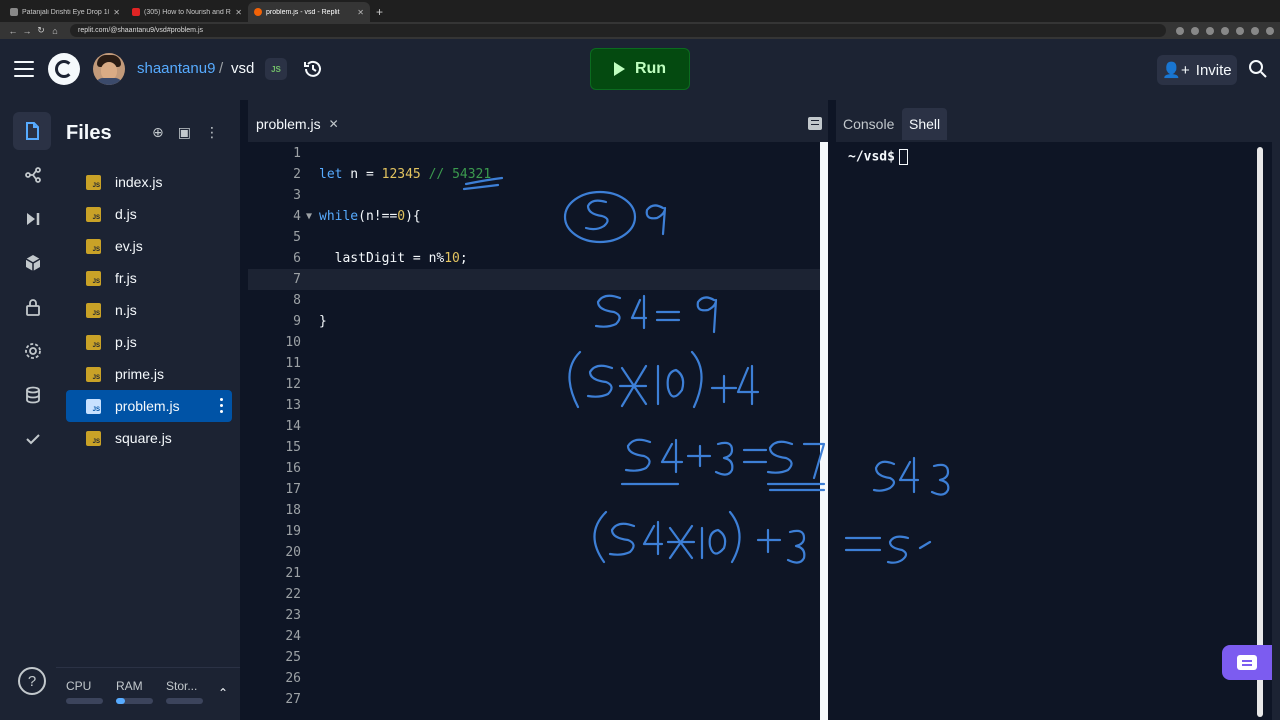 Image resolution: width=1280 pixels, height=720 pixels. What do you see at coordinates (32, 131) in the screenshot?
I see `files-tool-icon` at bounding box center [32, 131].